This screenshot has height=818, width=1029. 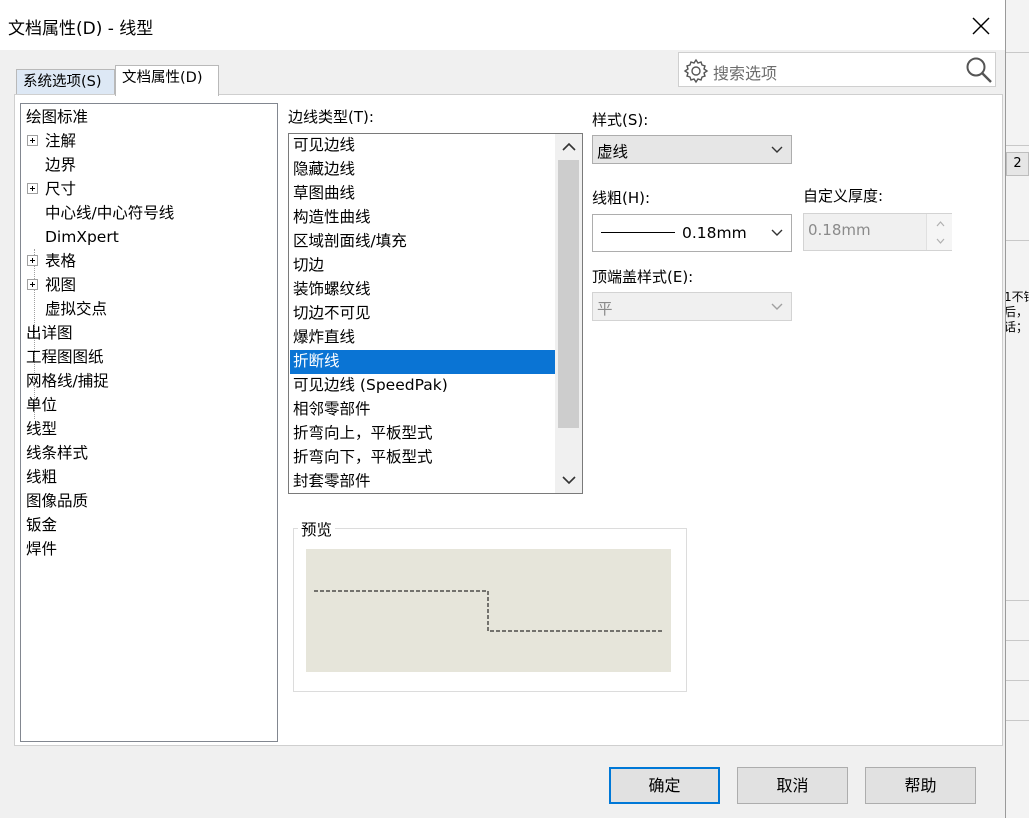 I want to click on search-icon, so click(x=979, y=72).